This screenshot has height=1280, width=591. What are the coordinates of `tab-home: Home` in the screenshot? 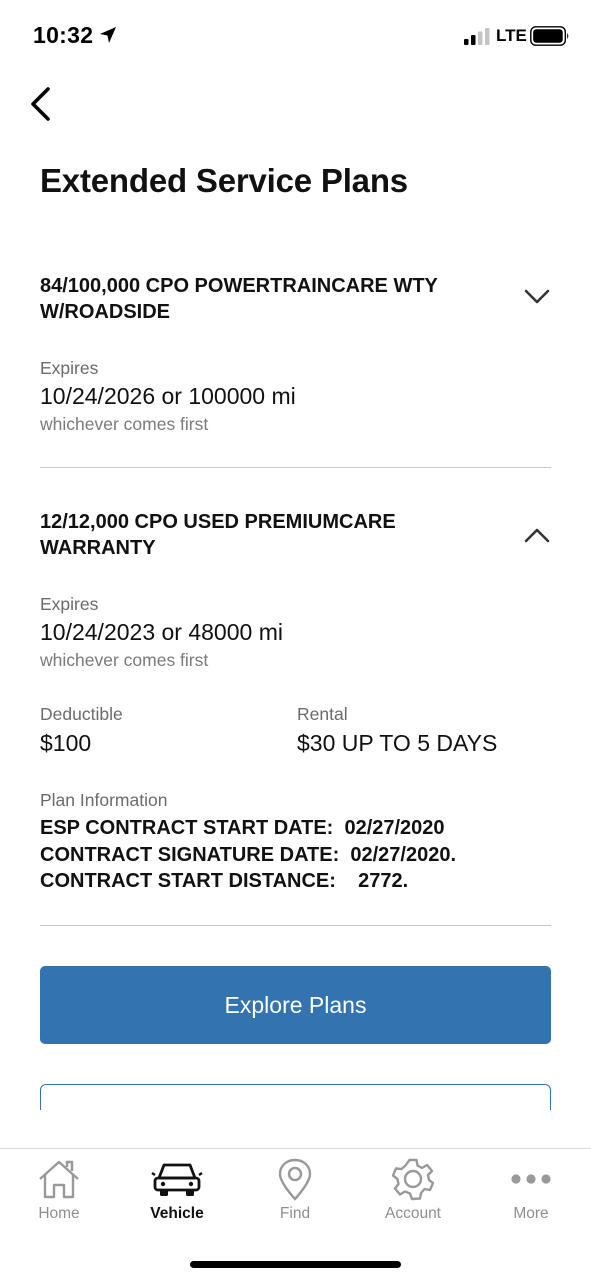 It's located at (59, 1197).